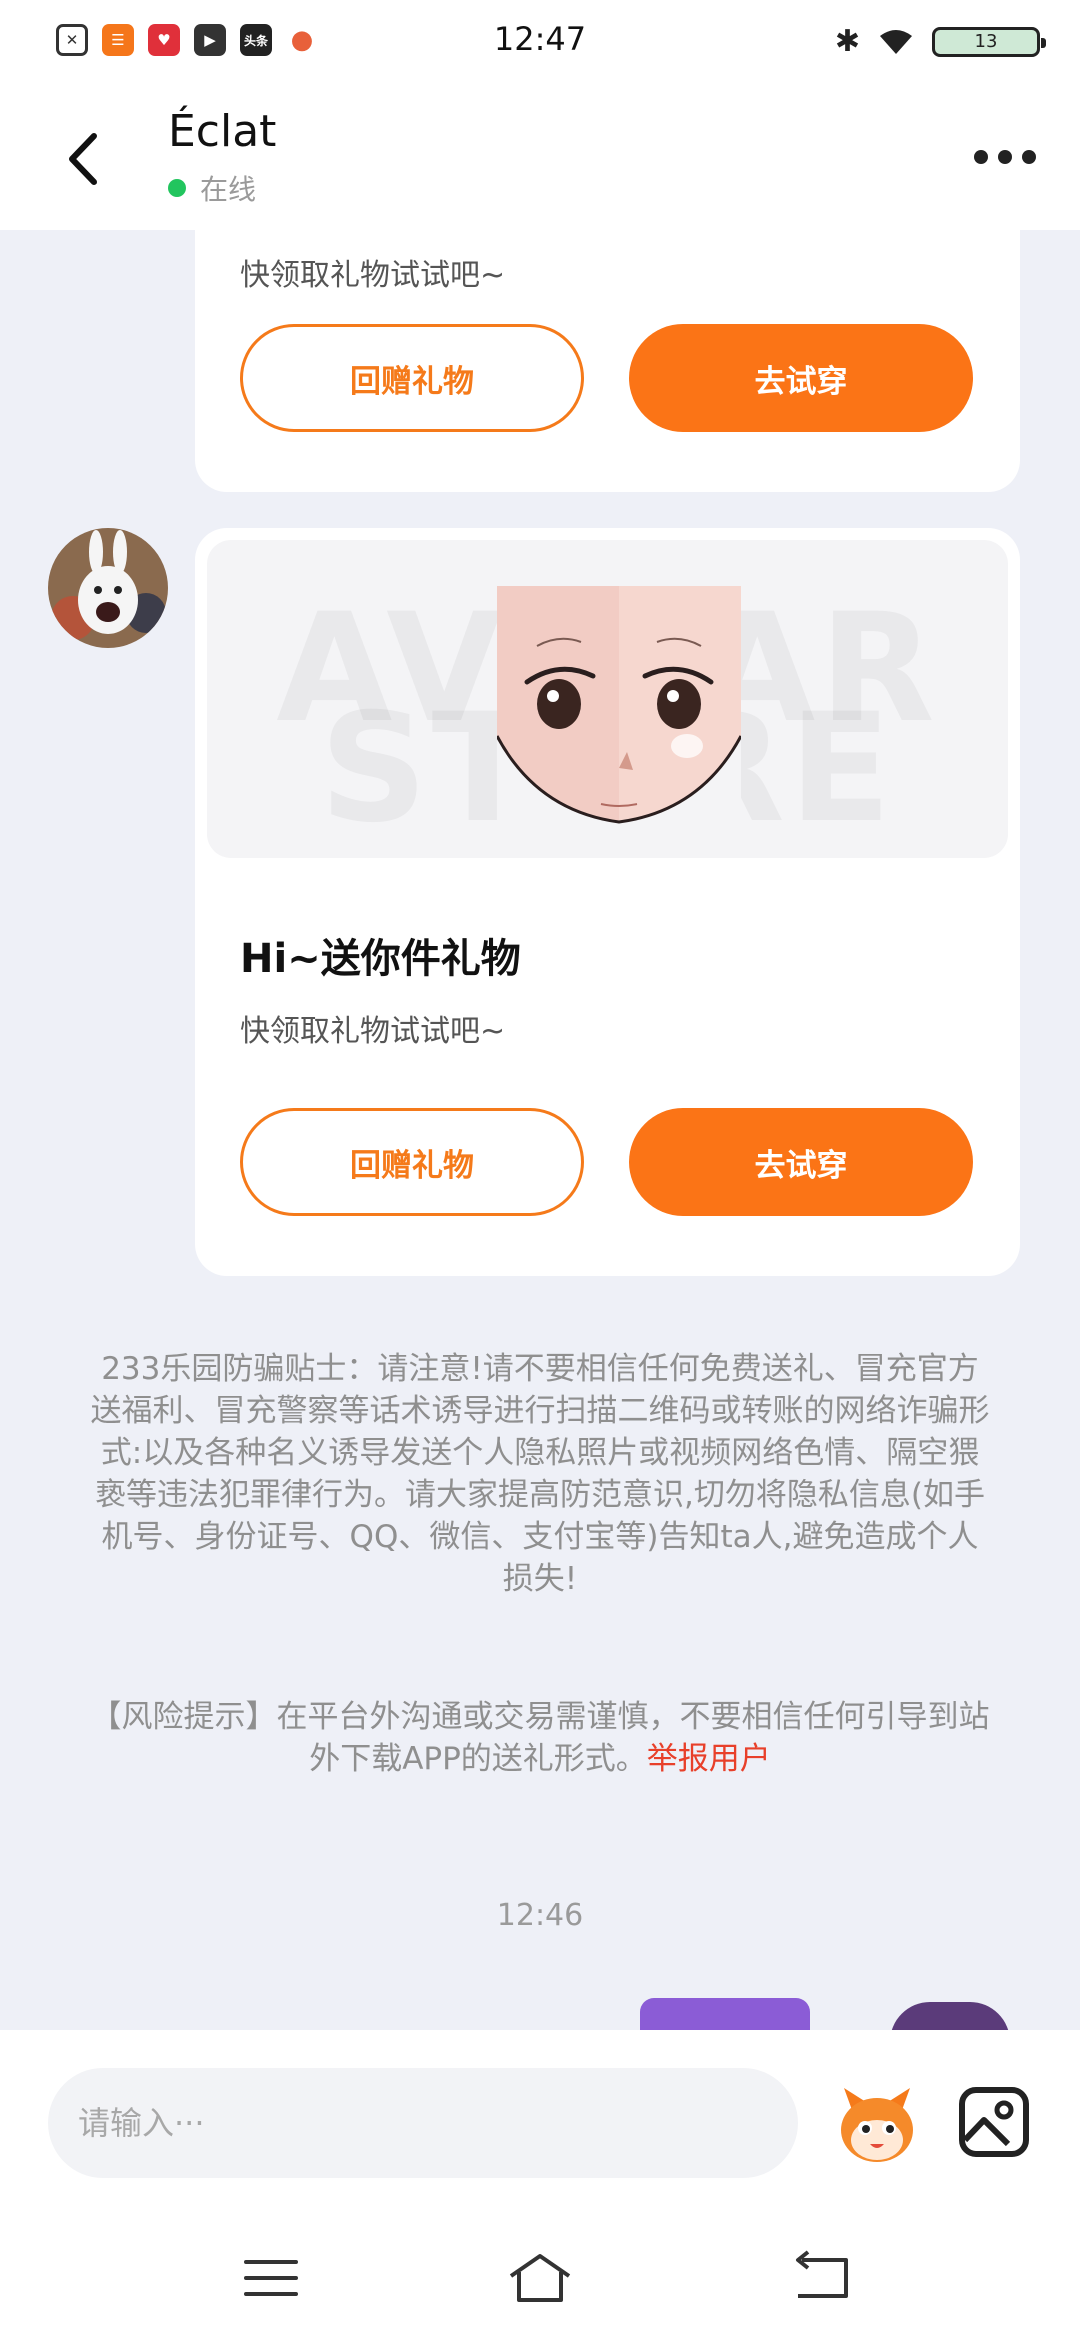 Image resolution: width=1080 pixels, height=2340 pixels. What do you see at coordinates (619, 708) in the screenshot?
I see `avatar-face-image` at bounding box center [619, 708].